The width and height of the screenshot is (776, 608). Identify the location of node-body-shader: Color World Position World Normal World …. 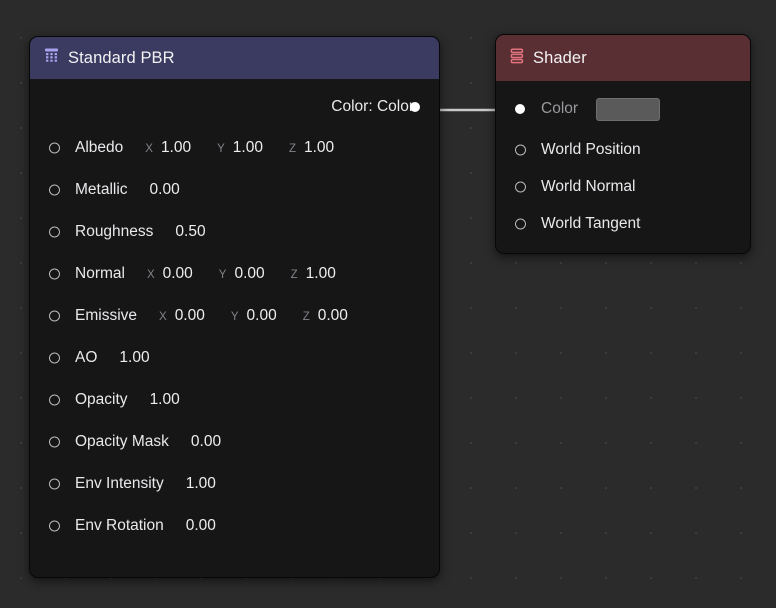
(623, 167).